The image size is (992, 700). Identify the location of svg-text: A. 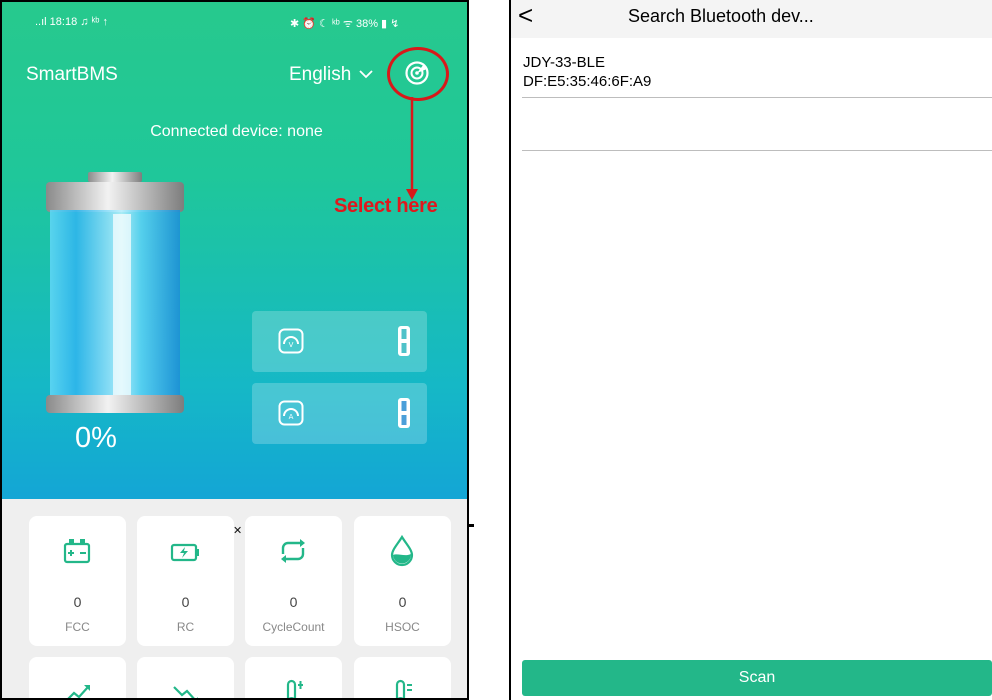
(291, 417).